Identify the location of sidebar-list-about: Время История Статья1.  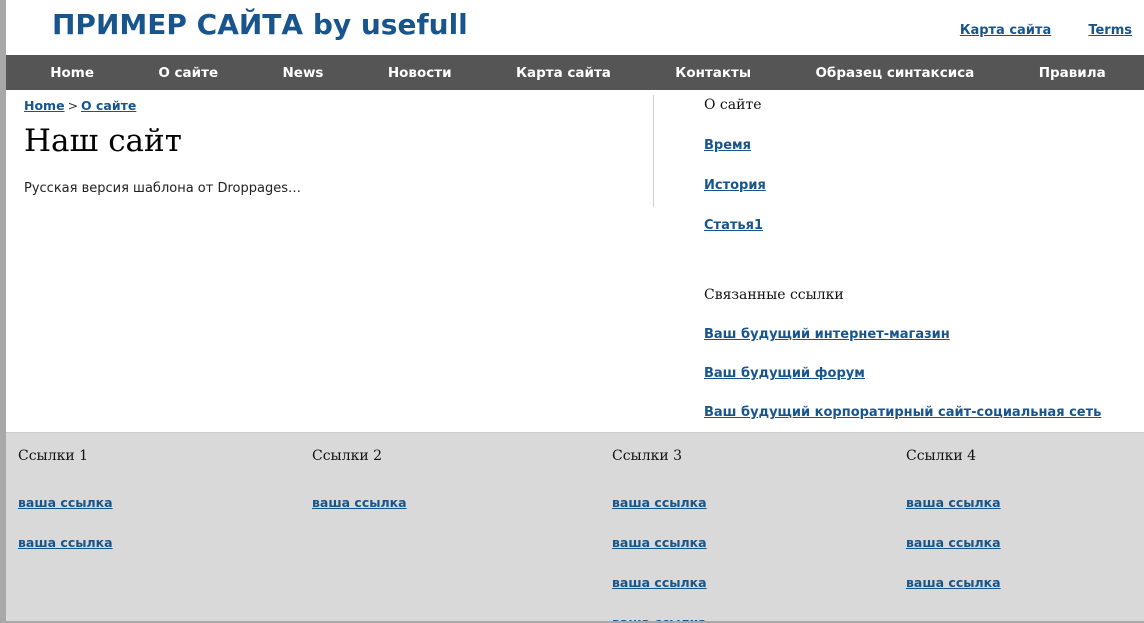
(919, 183).